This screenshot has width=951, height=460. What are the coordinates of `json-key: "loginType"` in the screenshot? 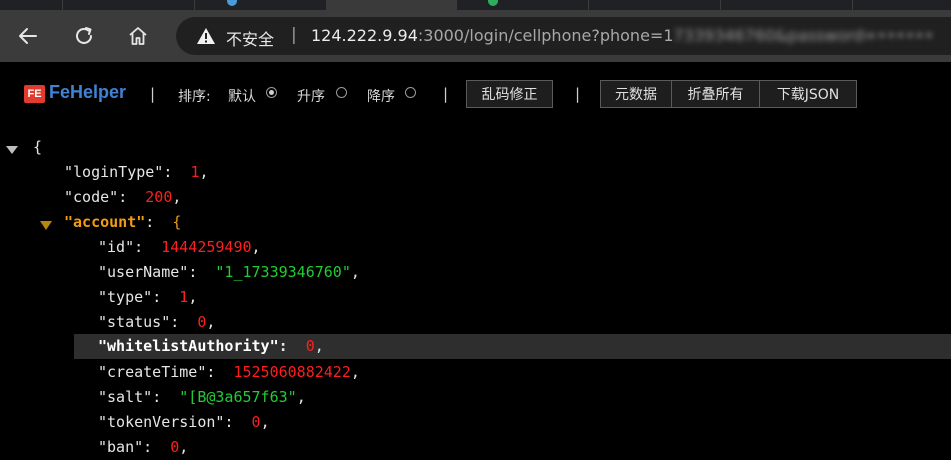 It's located at (114, 172).